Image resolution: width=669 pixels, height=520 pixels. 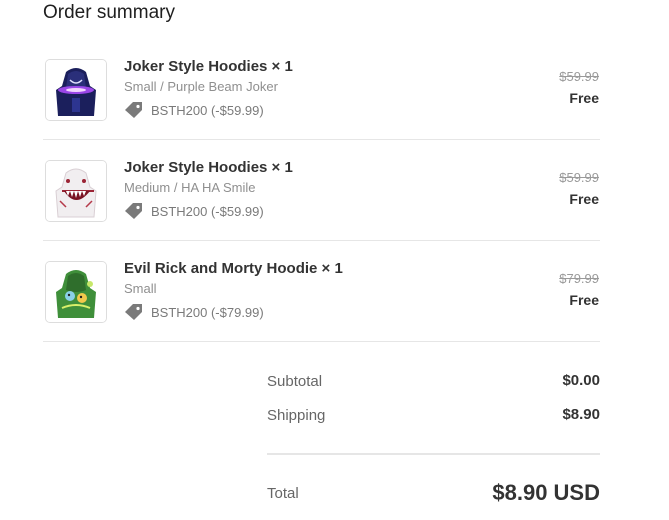 I want to click on discount-code: BSTH200 (-$79.99), so click(x=207, y=312).